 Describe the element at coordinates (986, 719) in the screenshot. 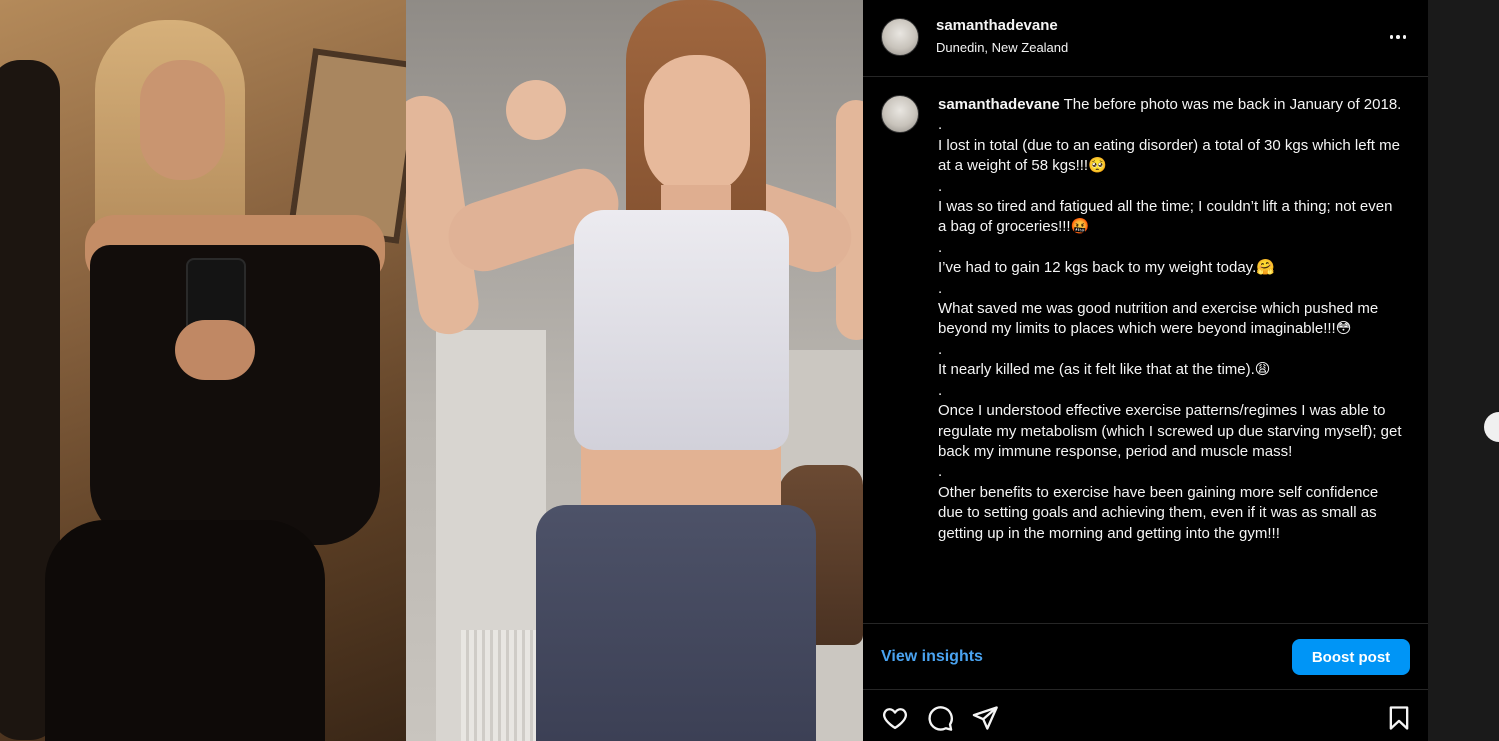

I see `share-icon` at that location.